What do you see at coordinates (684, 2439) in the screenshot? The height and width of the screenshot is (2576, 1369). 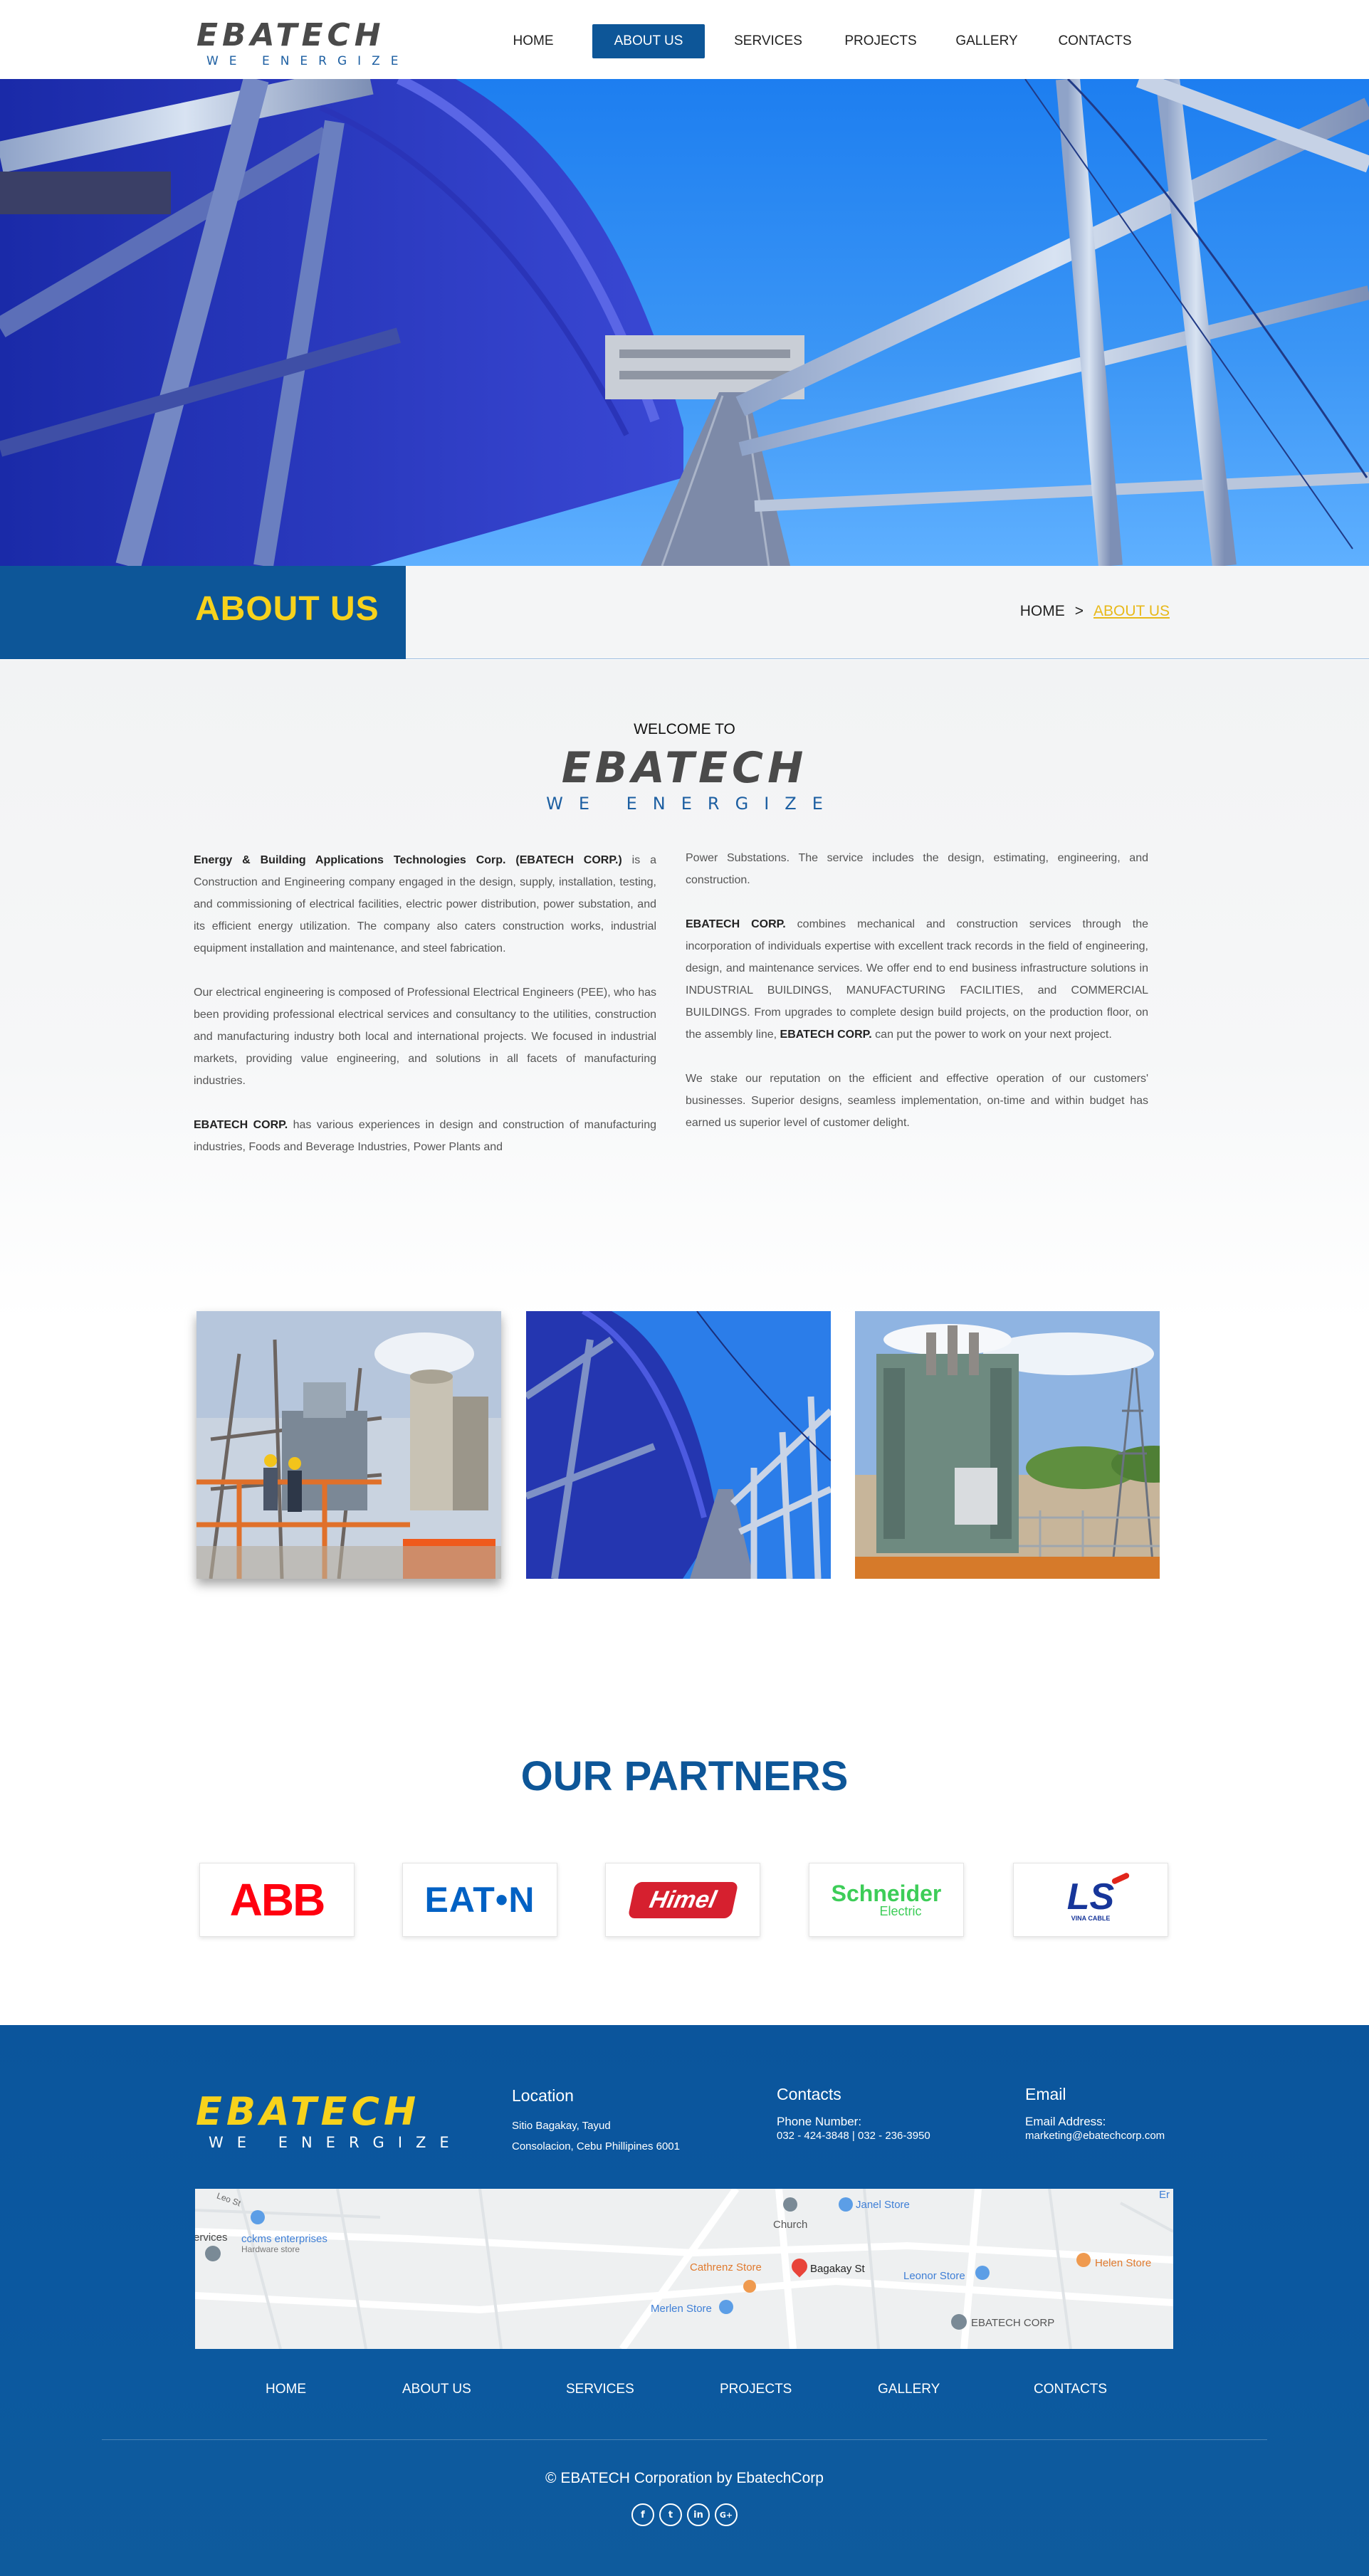 I see `footer-divider` at bounding box center [684, 2439].